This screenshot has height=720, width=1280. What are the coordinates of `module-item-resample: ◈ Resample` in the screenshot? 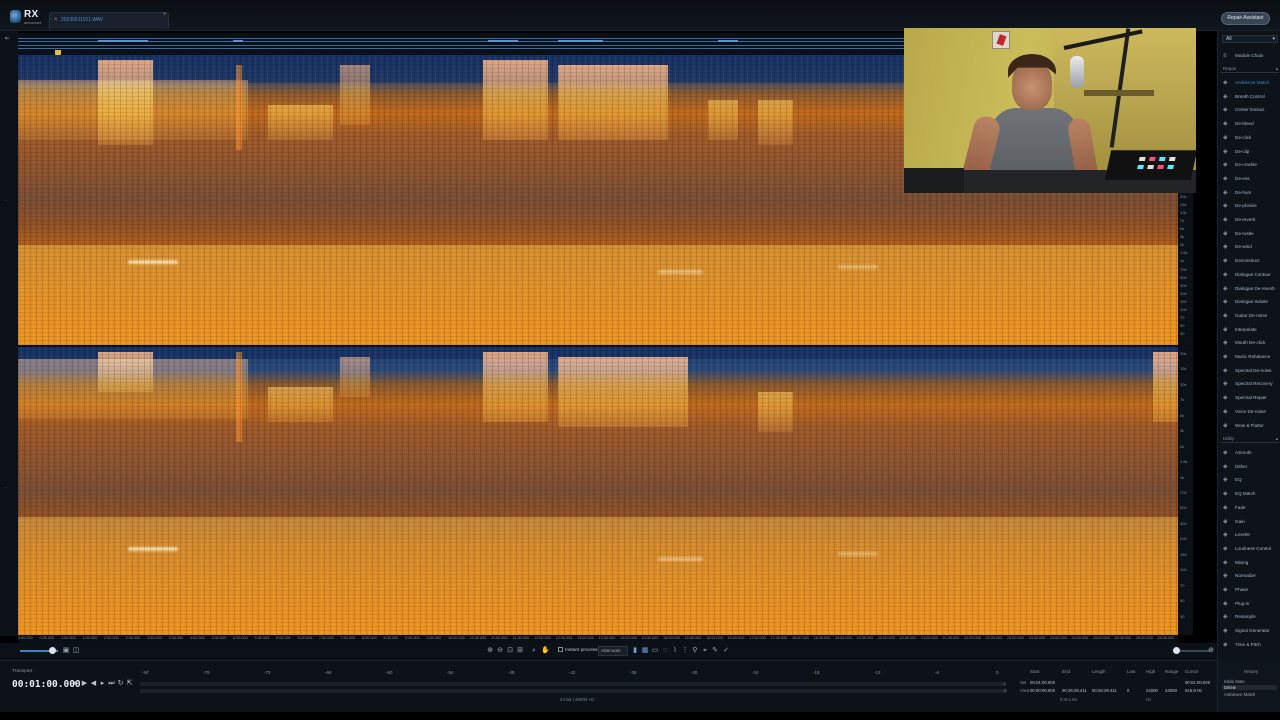 It's located at (1249, 617).